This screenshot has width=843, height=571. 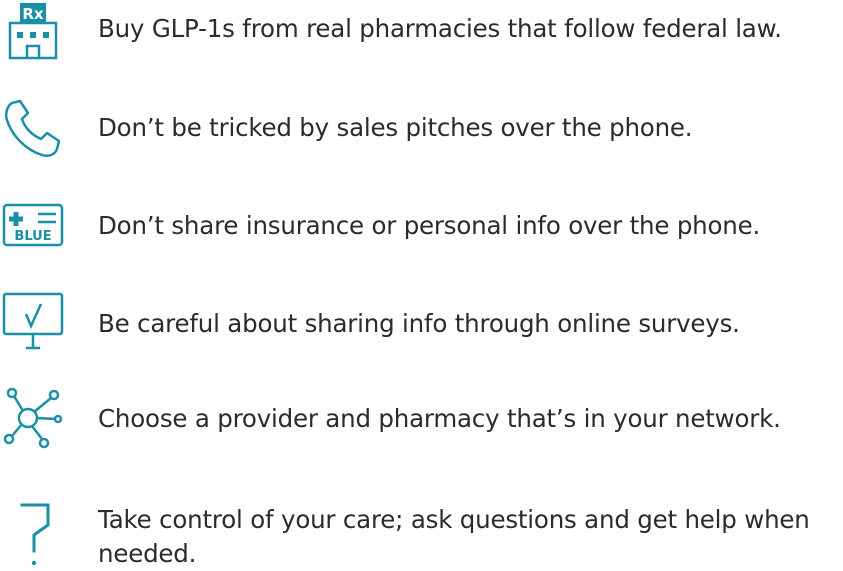 I want to click on insurance-card-icon: BLUE, so click(x=33, y=226).